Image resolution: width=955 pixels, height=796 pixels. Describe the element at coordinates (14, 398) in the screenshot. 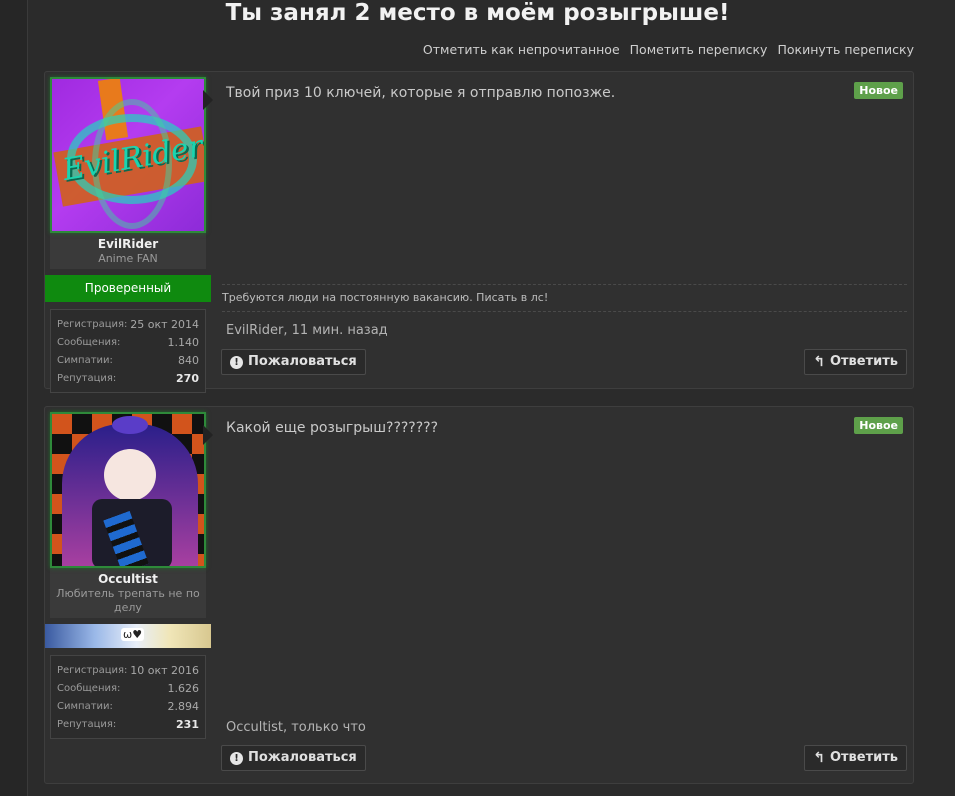

I see `left-sidebar-strip` at that location.